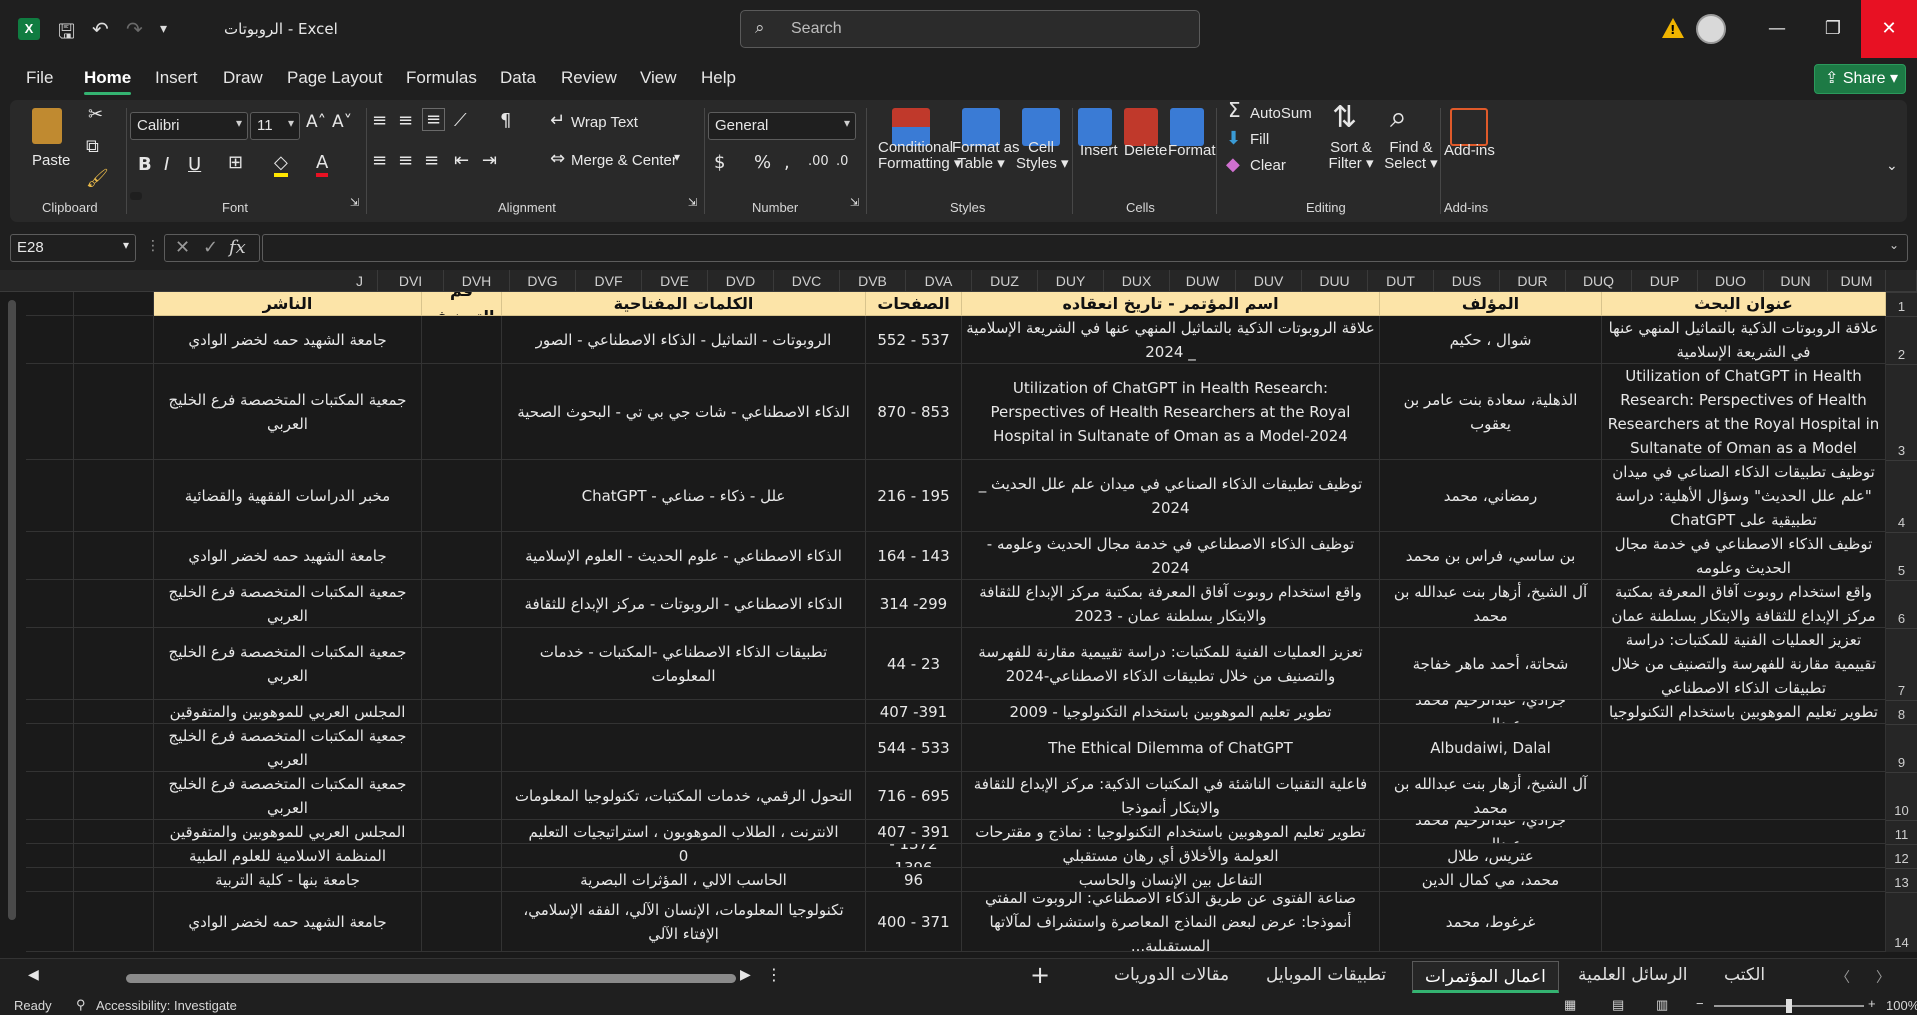  Describe the element at coordinates (1744, 975) in the screenshot. I see `sheet-tab-books: الكتب` at that location.